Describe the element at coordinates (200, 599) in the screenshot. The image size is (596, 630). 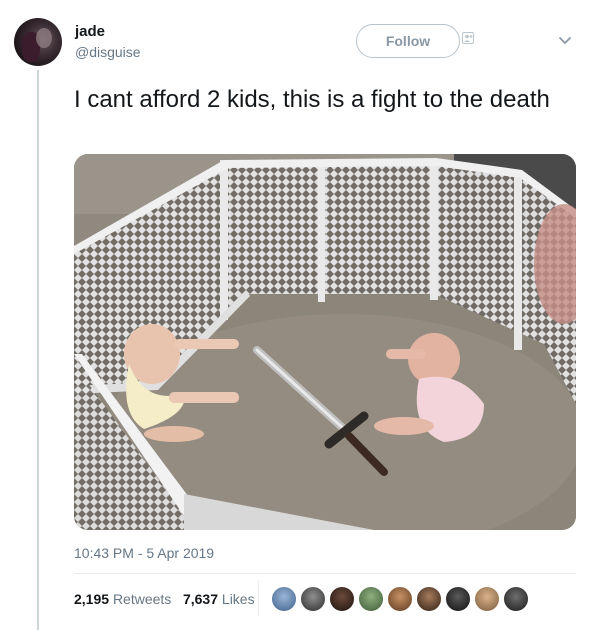
I see `likes-count: 7,637` at that location.